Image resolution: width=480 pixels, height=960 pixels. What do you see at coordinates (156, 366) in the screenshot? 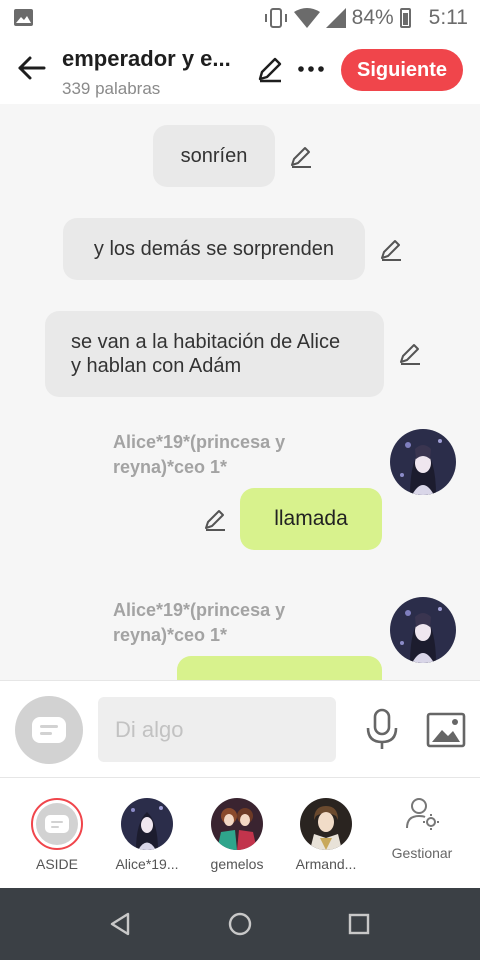
I see `message-text-line: y hablan con Adám` at bounding box center [156, 366].